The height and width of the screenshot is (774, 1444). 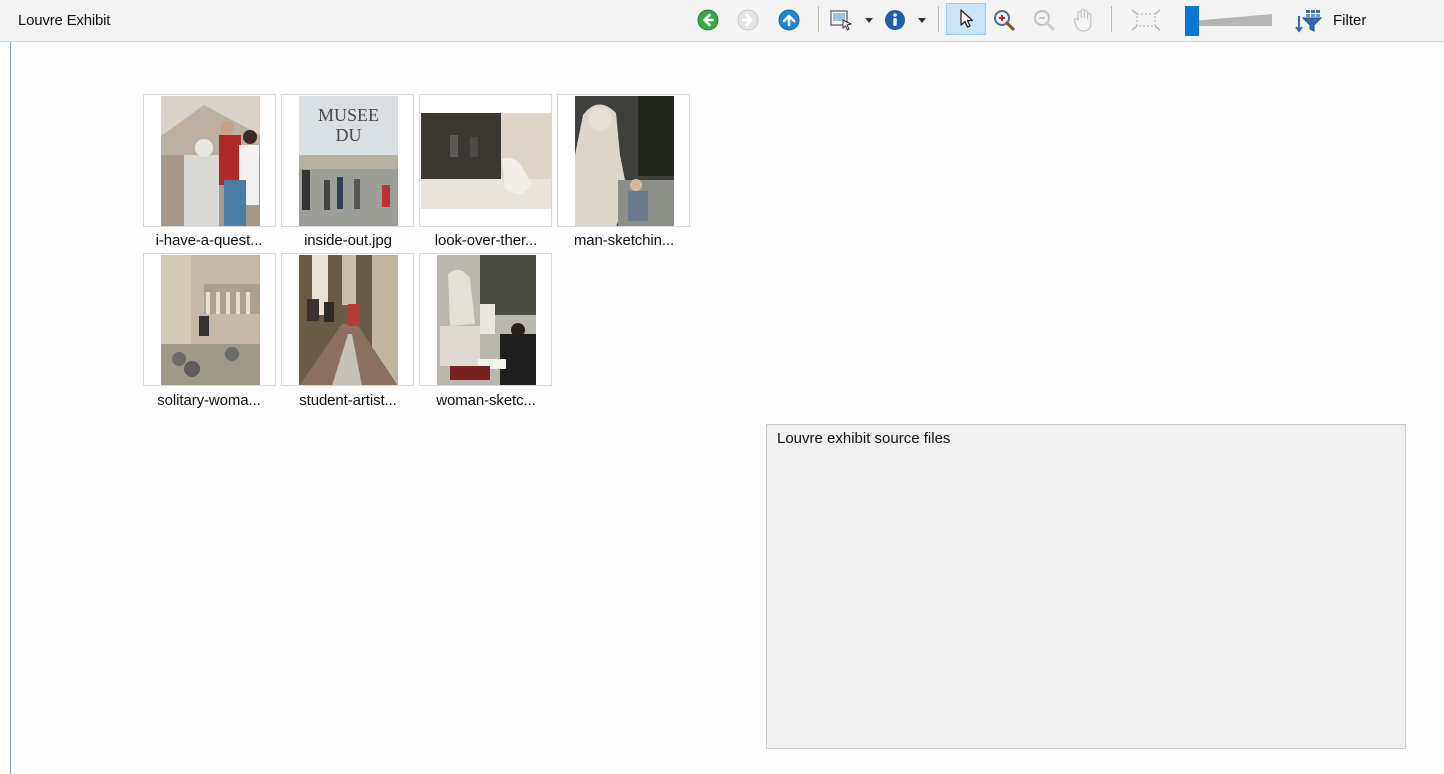 I want to click on toolbar: Louvre Exhibit Filter, so click(x=722, y=21).